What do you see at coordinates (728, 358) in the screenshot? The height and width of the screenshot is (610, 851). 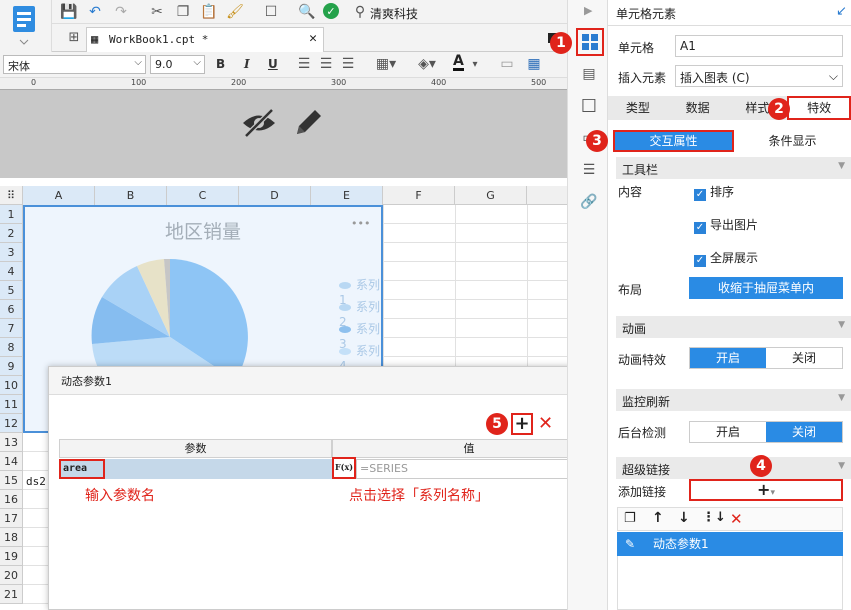 I see `anim-on-button: 开启` at bounding box center [728, 358].